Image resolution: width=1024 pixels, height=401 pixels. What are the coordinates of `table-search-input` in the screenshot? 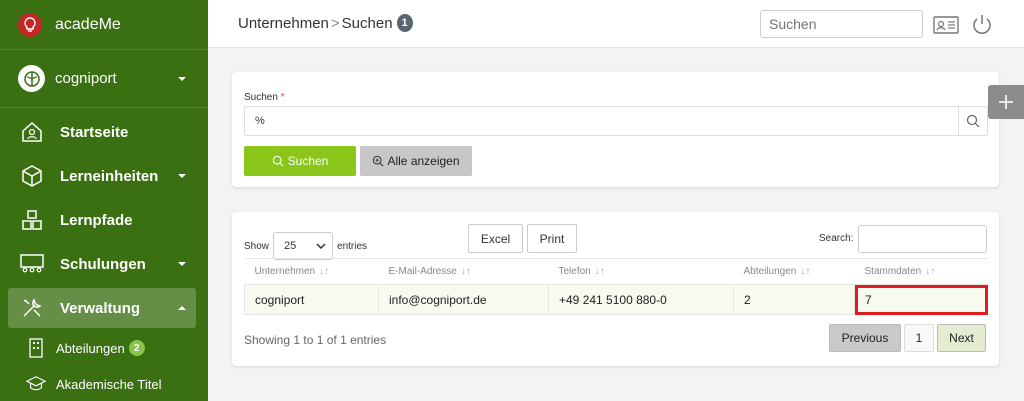 It's located at (922, 239).